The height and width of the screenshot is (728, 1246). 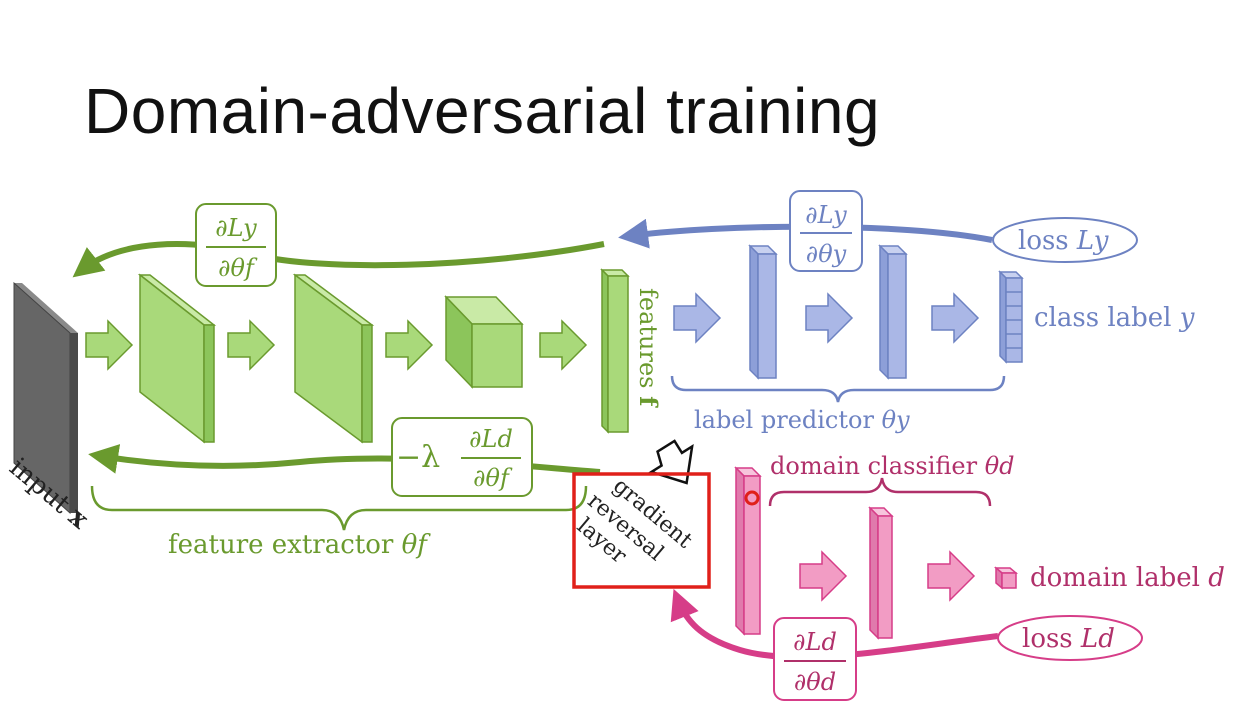 What do you see at coordinates (892, 466) in the screenshot?
I see `domain-classifier-label: domain classifier θd` at bounding box center [892, 466].